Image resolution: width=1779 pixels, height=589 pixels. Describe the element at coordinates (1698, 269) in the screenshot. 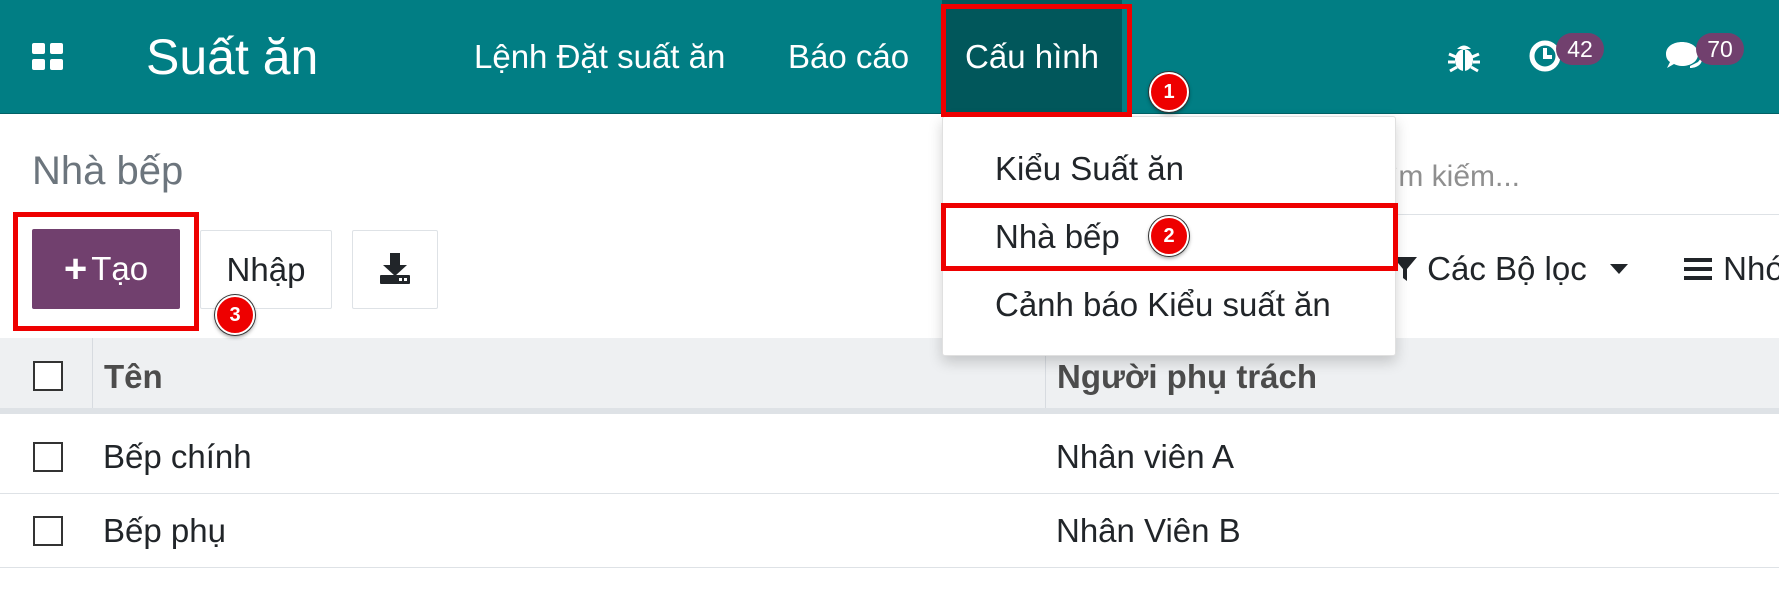

I see `bars-icon` at that location.